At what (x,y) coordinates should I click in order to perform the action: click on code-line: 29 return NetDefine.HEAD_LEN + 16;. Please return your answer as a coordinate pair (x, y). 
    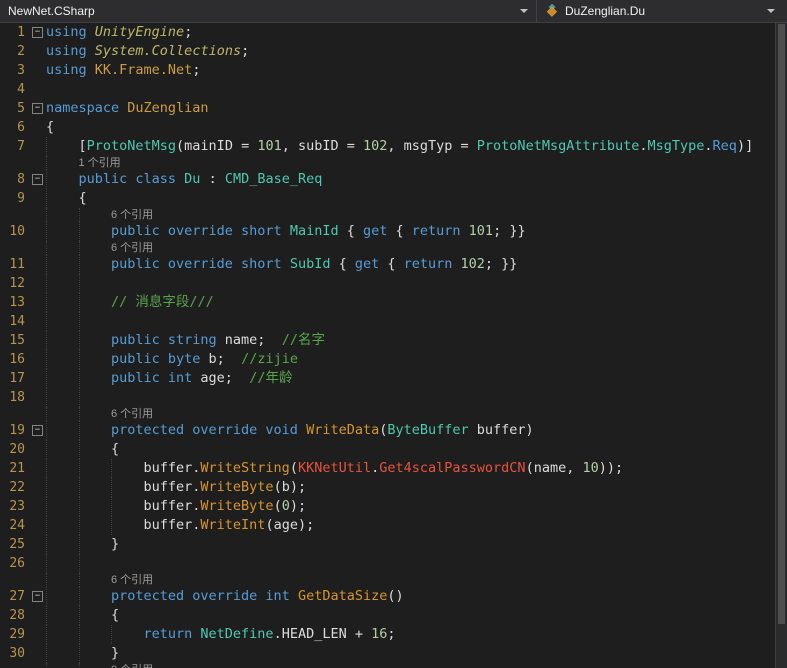
    Looking at the image, I should click on (387, 634).